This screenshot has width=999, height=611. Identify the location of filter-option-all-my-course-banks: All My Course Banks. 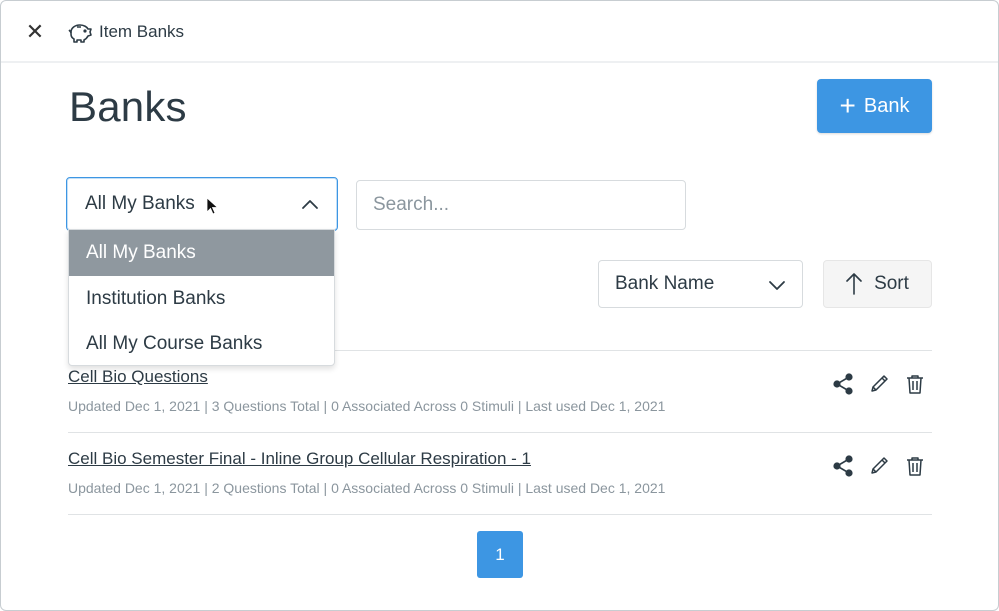
(201, 343).